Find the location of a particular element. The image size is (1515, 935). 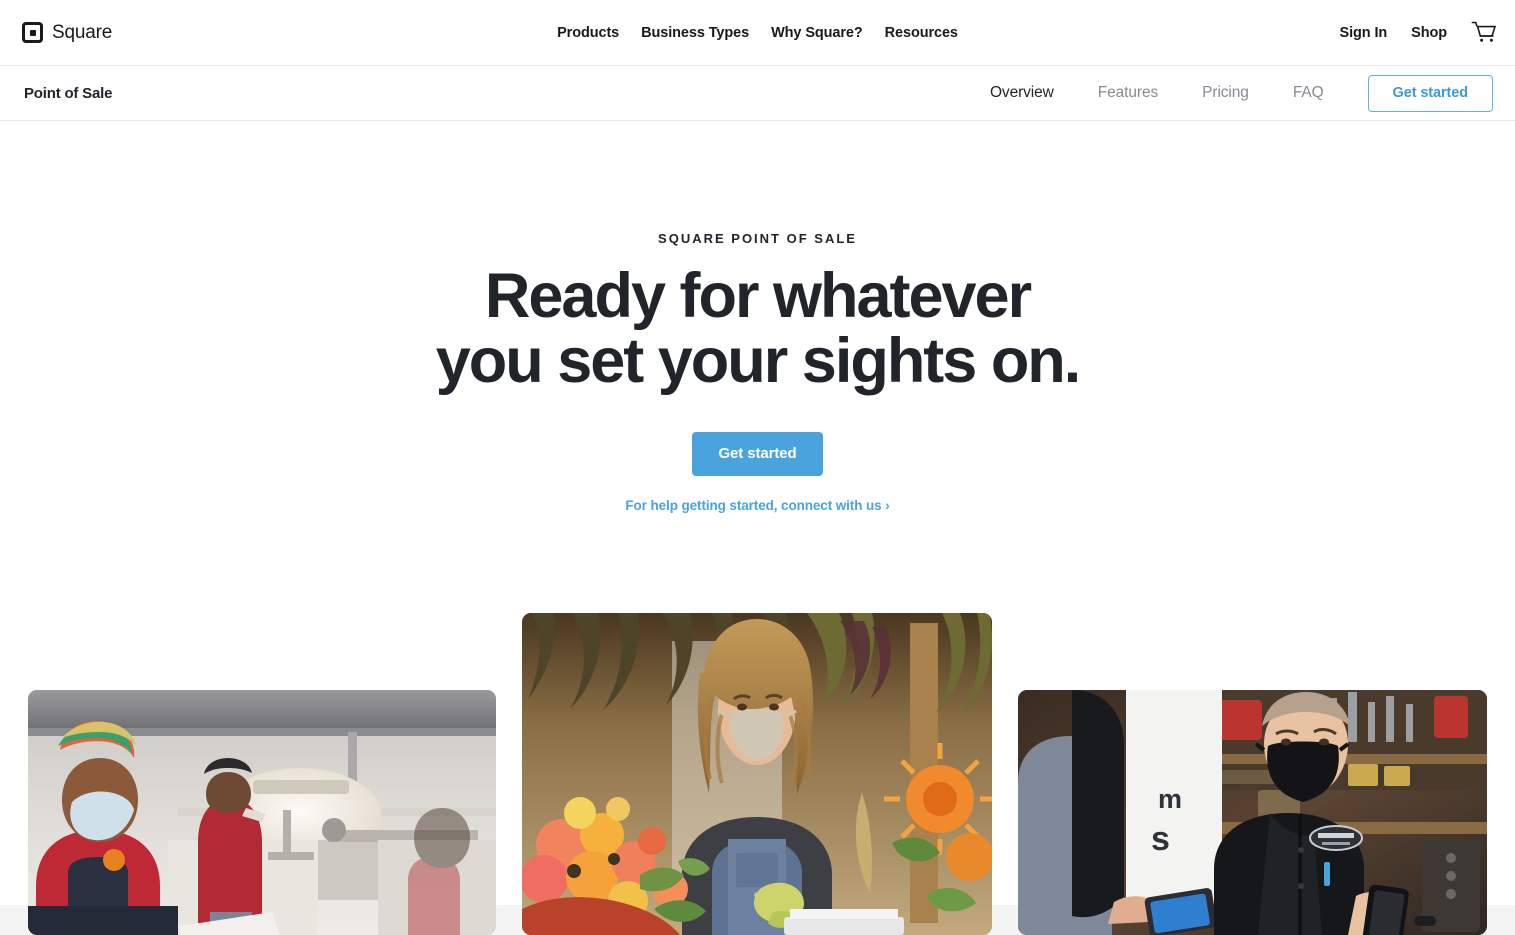

subnav-get-started-button: Get started is located at coordinates (1430, 93).